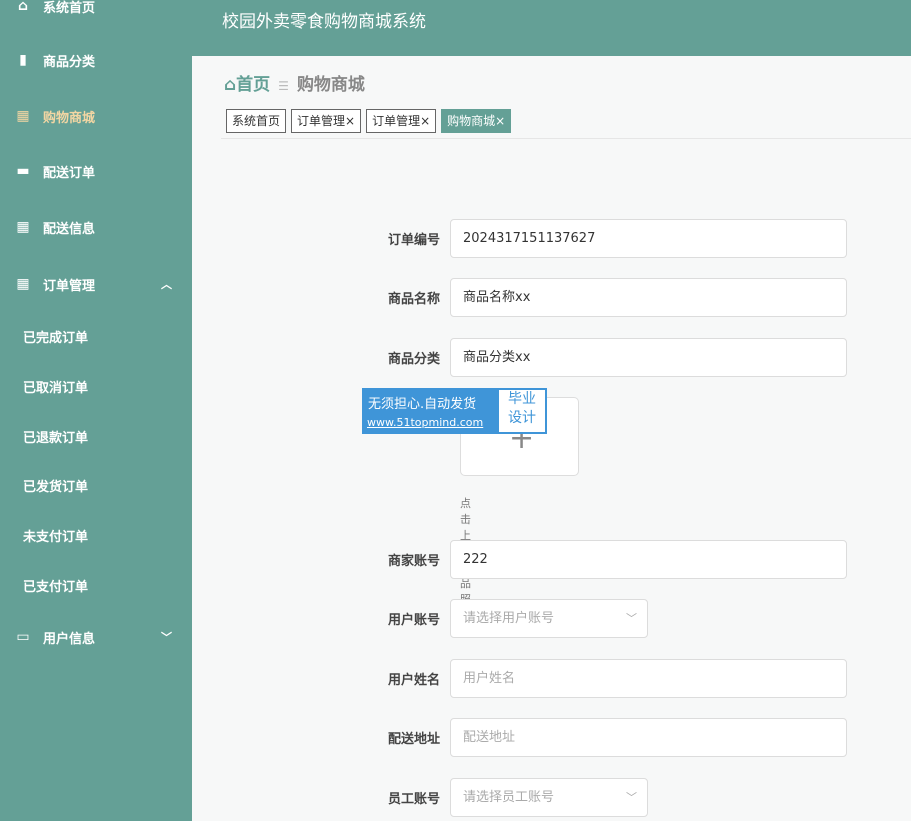 Image resolution: width=911 pixels, height=821 pixels. I want to click on header: 校园外卖零食购物商城系统, so click(551, 28).